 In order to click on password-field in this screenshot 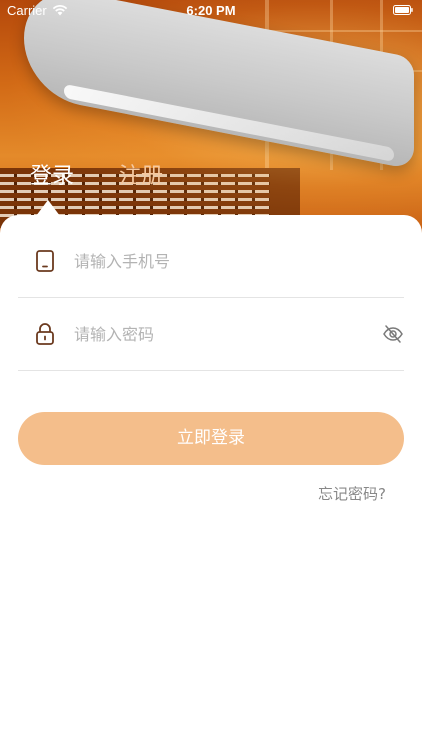, I will do `click(211, 334)`.